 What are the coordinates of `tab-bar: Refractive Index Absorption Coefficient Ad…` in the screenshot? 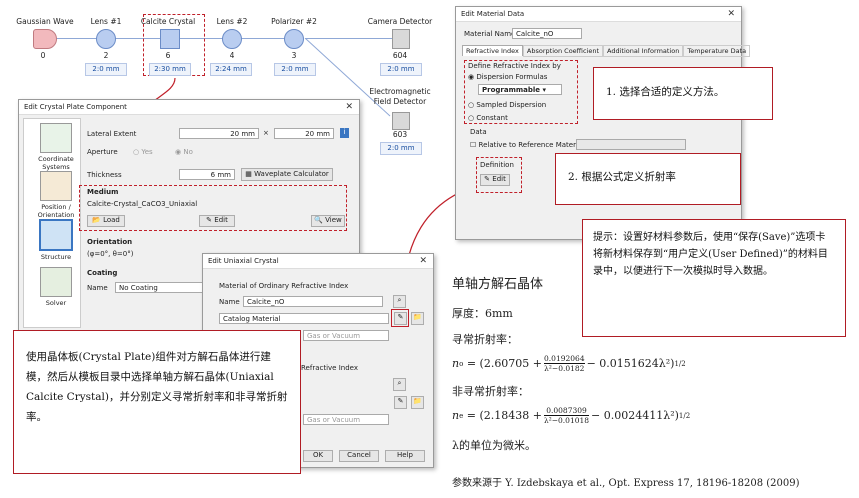 It's located at (606, 51).